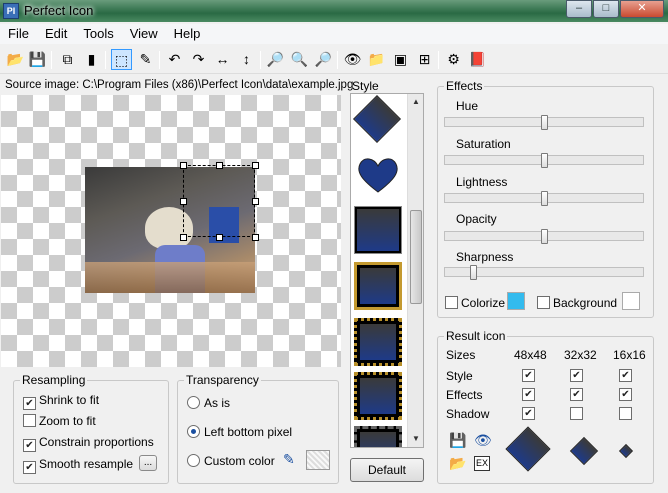 Image resolution: width=668 pixels, height=493 pixels. I want to click on saturation-slider, so click(544, 160).